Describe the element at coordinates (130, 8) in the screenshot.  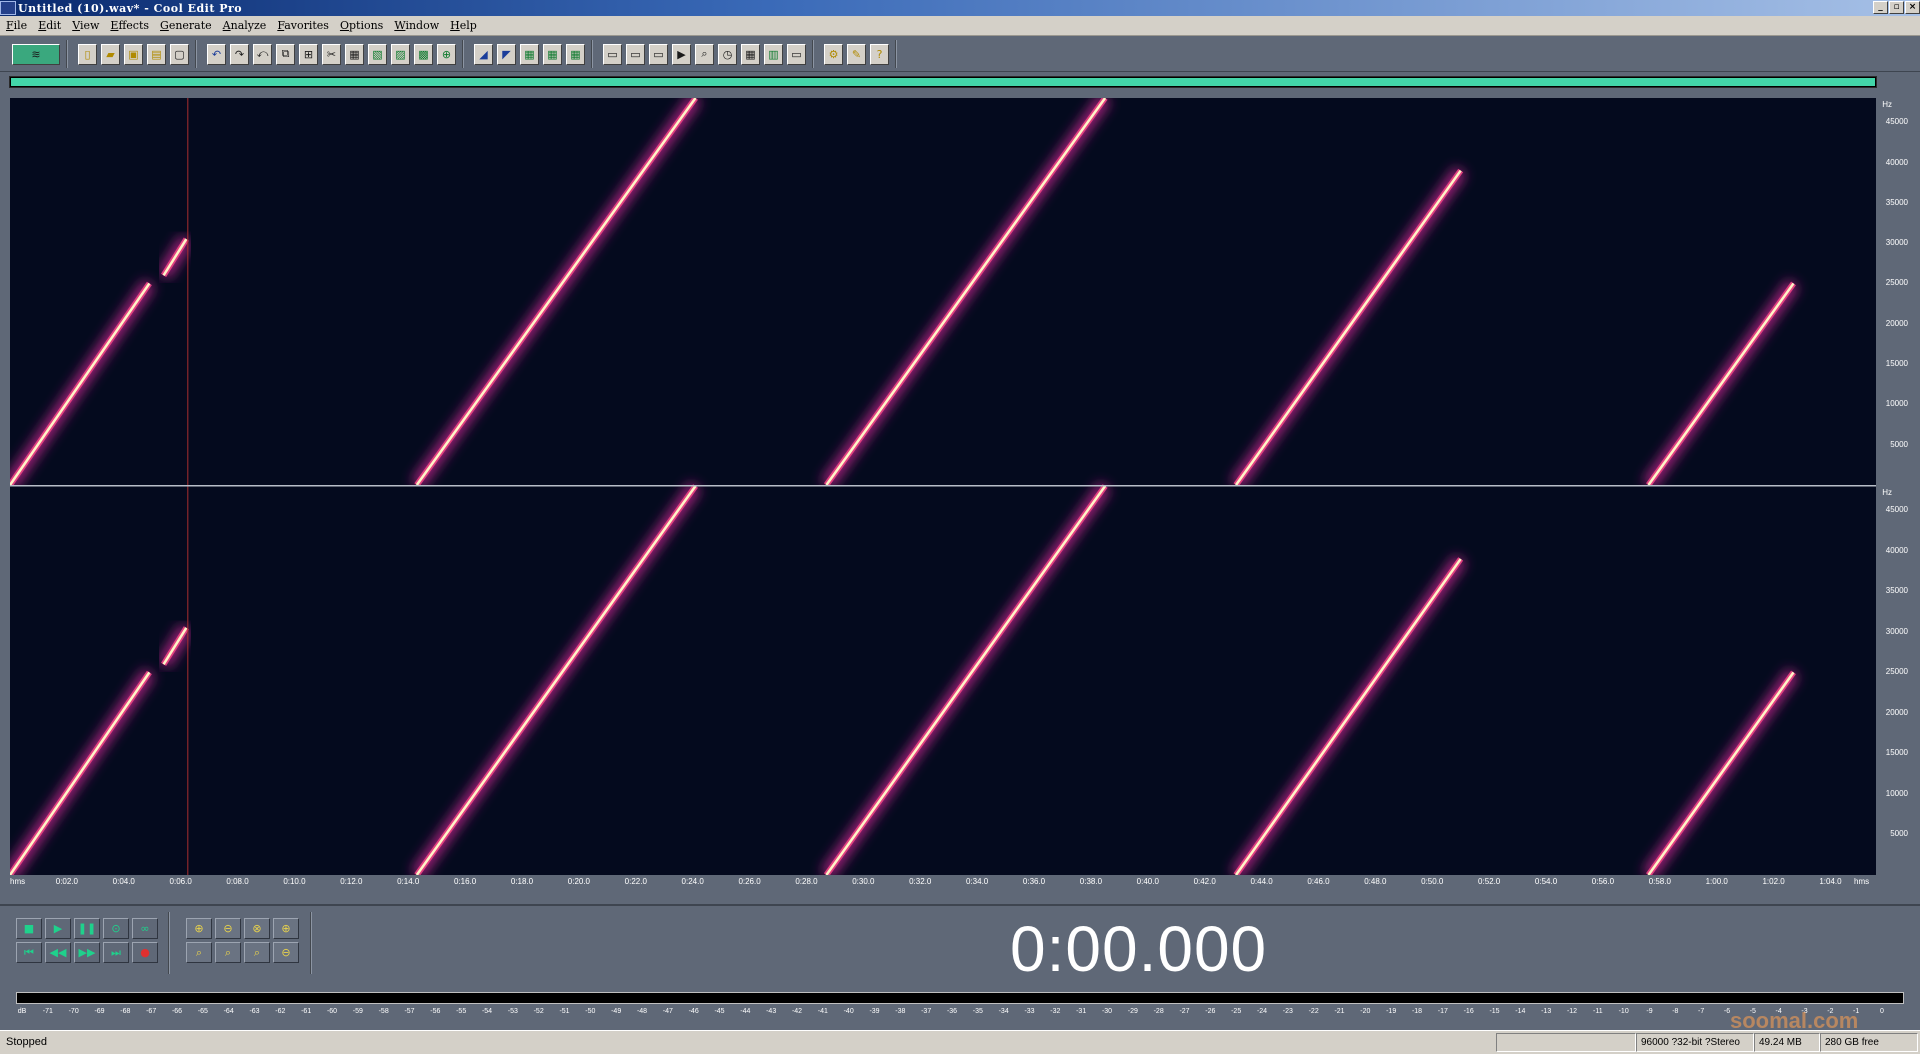
I see `window-title: Untitled (10).wav* - Cool Edit Pro` at that location.